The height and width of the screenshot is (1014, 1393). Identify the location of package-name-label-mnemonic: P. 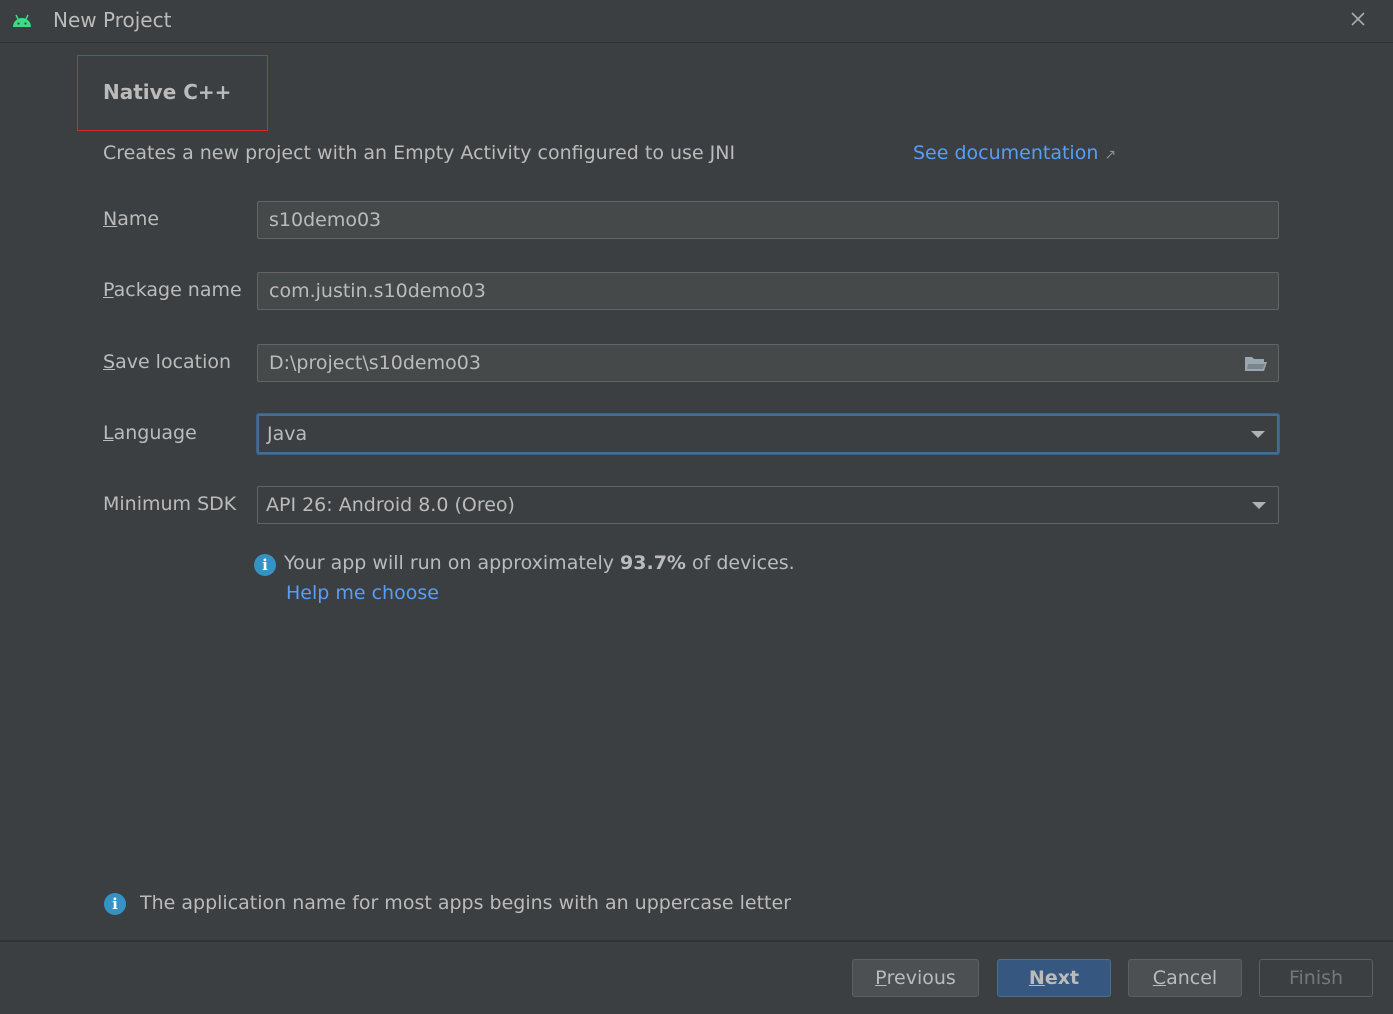
(108, 290).